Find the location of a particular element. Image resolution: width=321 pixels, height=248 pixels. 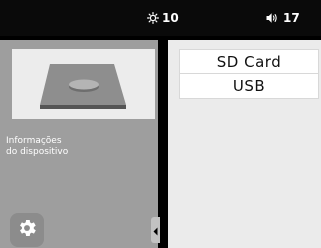

device-info-line1: Informações is located at coordinates (34, 141).